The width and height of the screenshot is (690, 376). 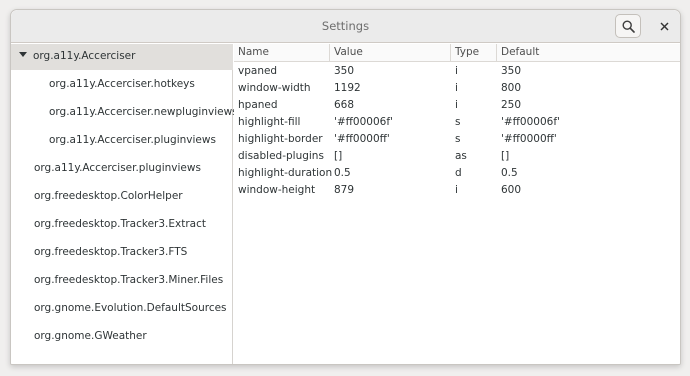 What do you see at coordinates (258, 71) in the screenshot?
I see `key-name: vpaned` at bounding box center [258, 71].